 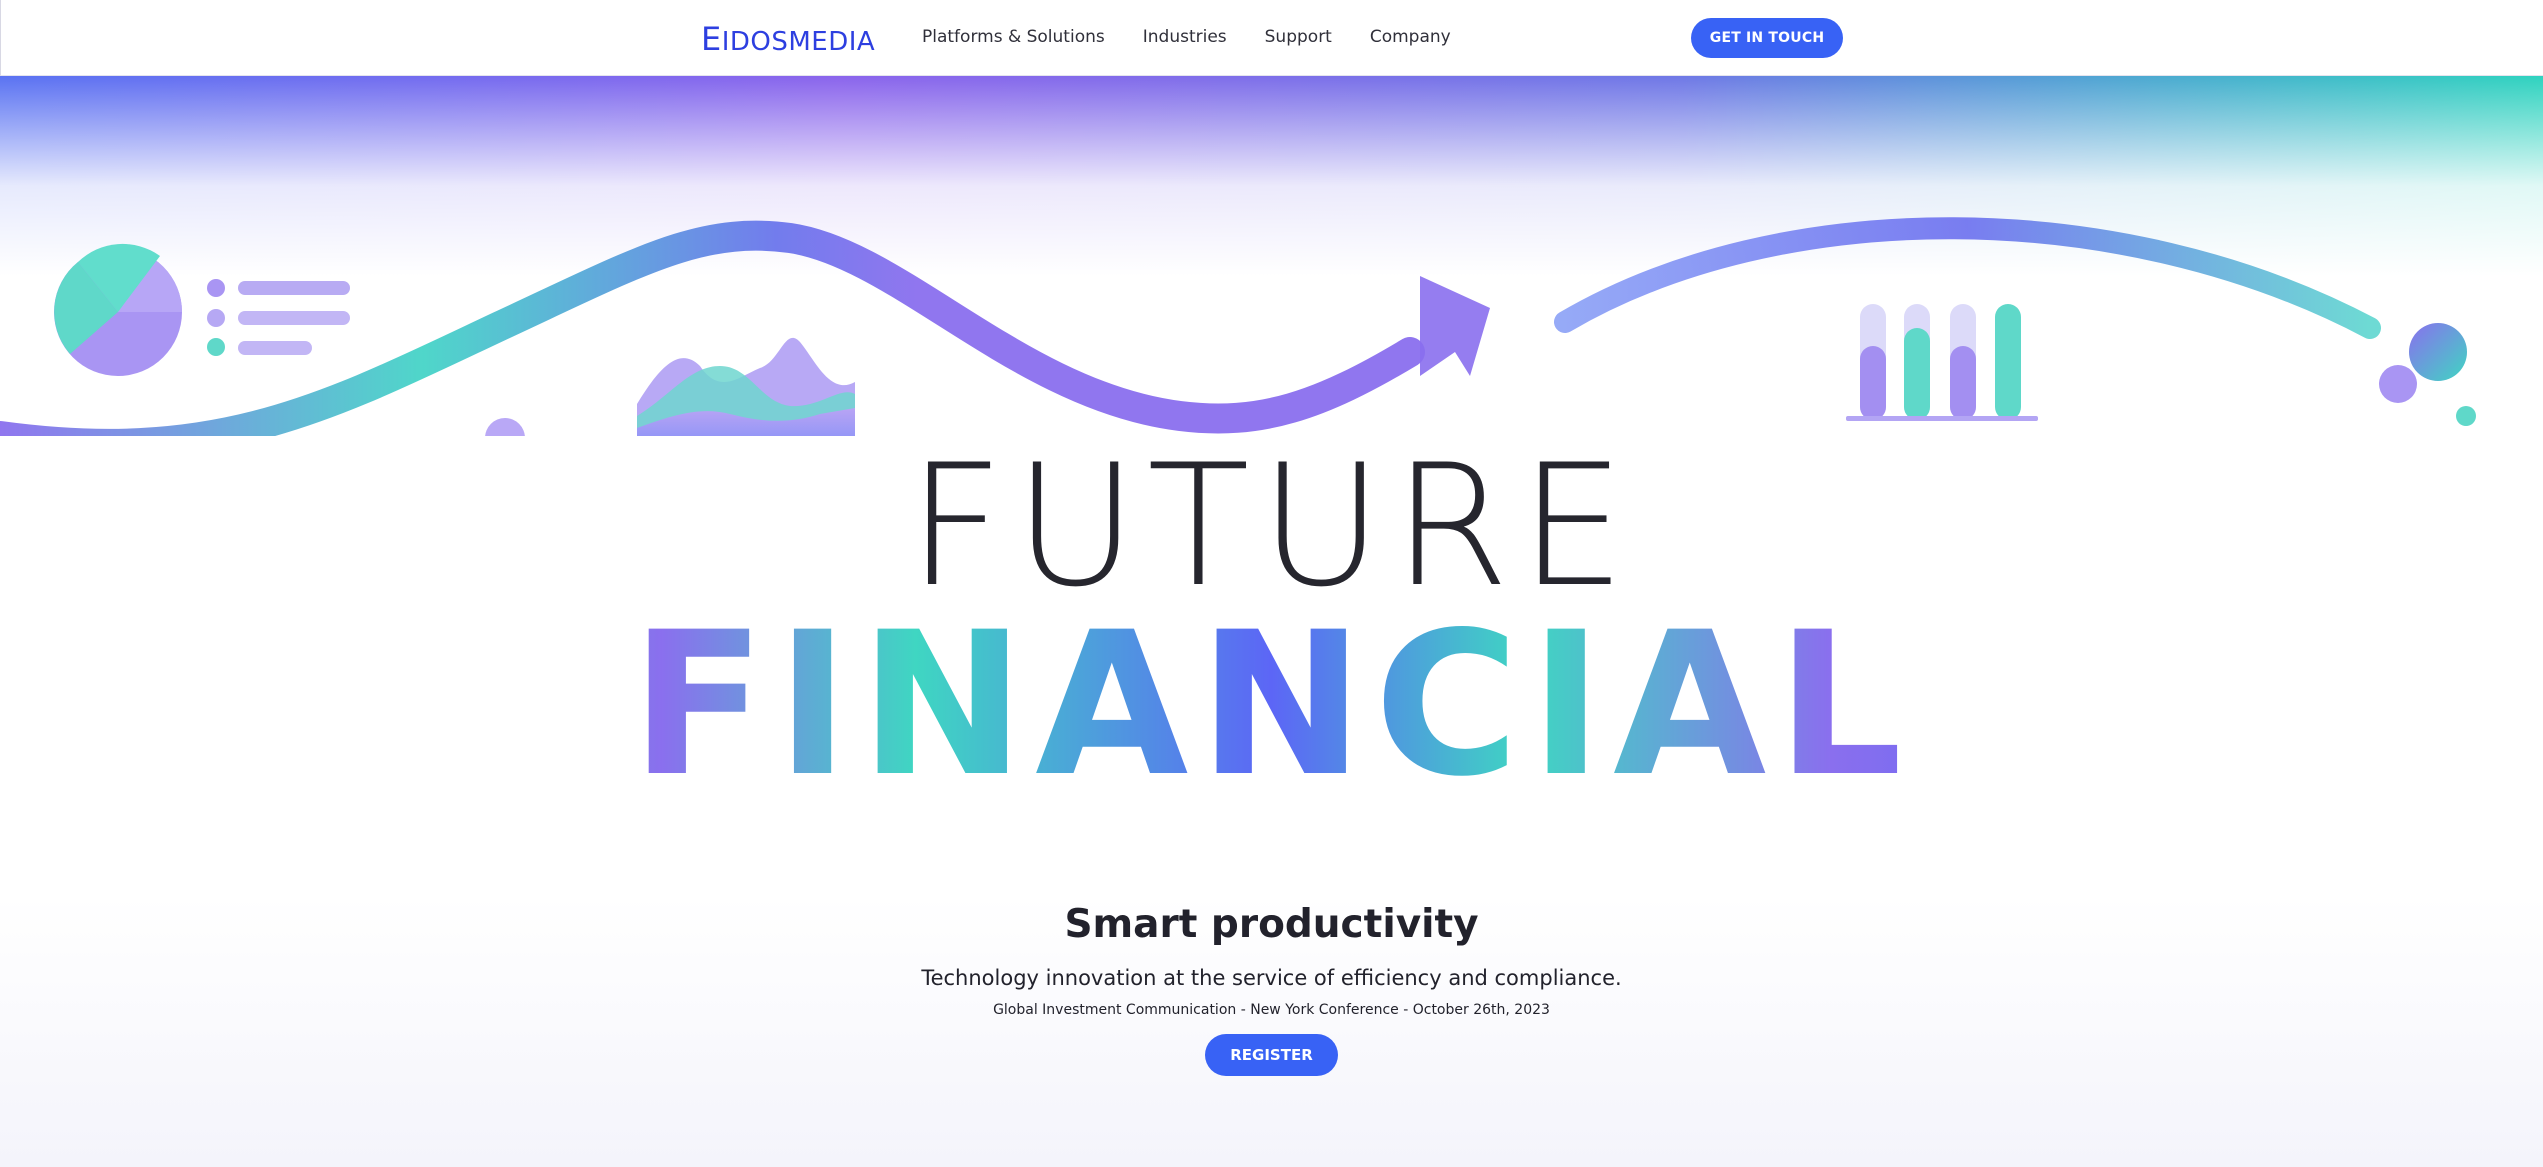 What do you see at coordinates (1455, 326) in the screenshot?
I see `trend-arrow-icon` at bounding box center [1455, 326].